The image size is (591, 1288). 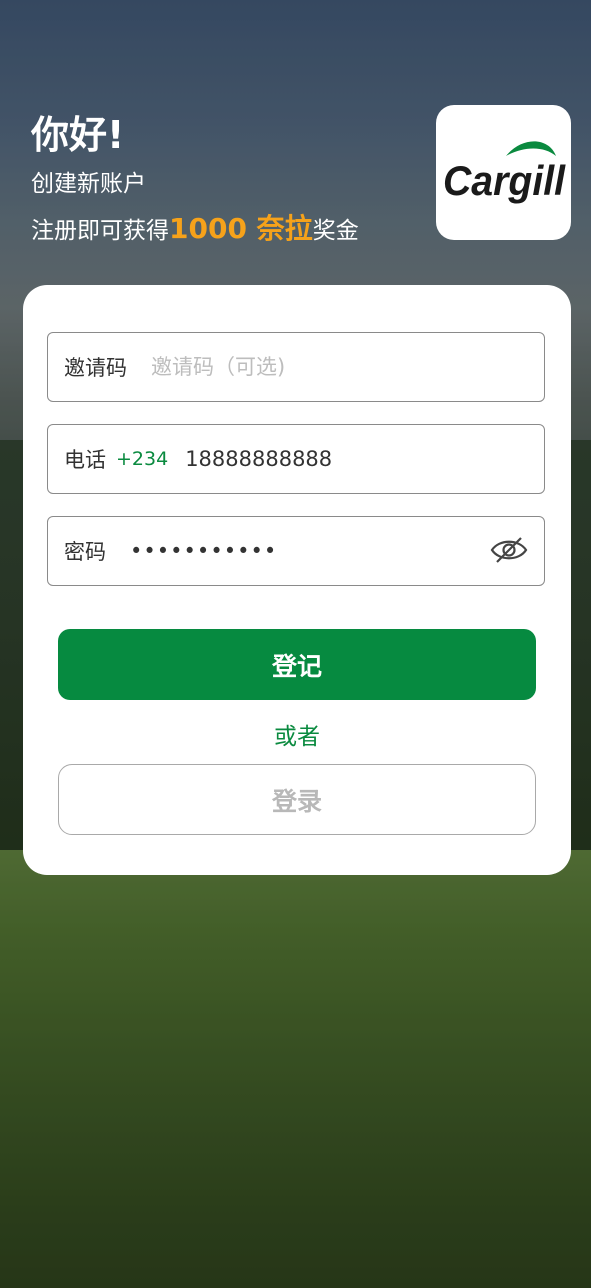 What do you see at coordinates (335, 231) in the screenshot?
I see `promo-suffix: 奖金` at bounding box center [335, 231].